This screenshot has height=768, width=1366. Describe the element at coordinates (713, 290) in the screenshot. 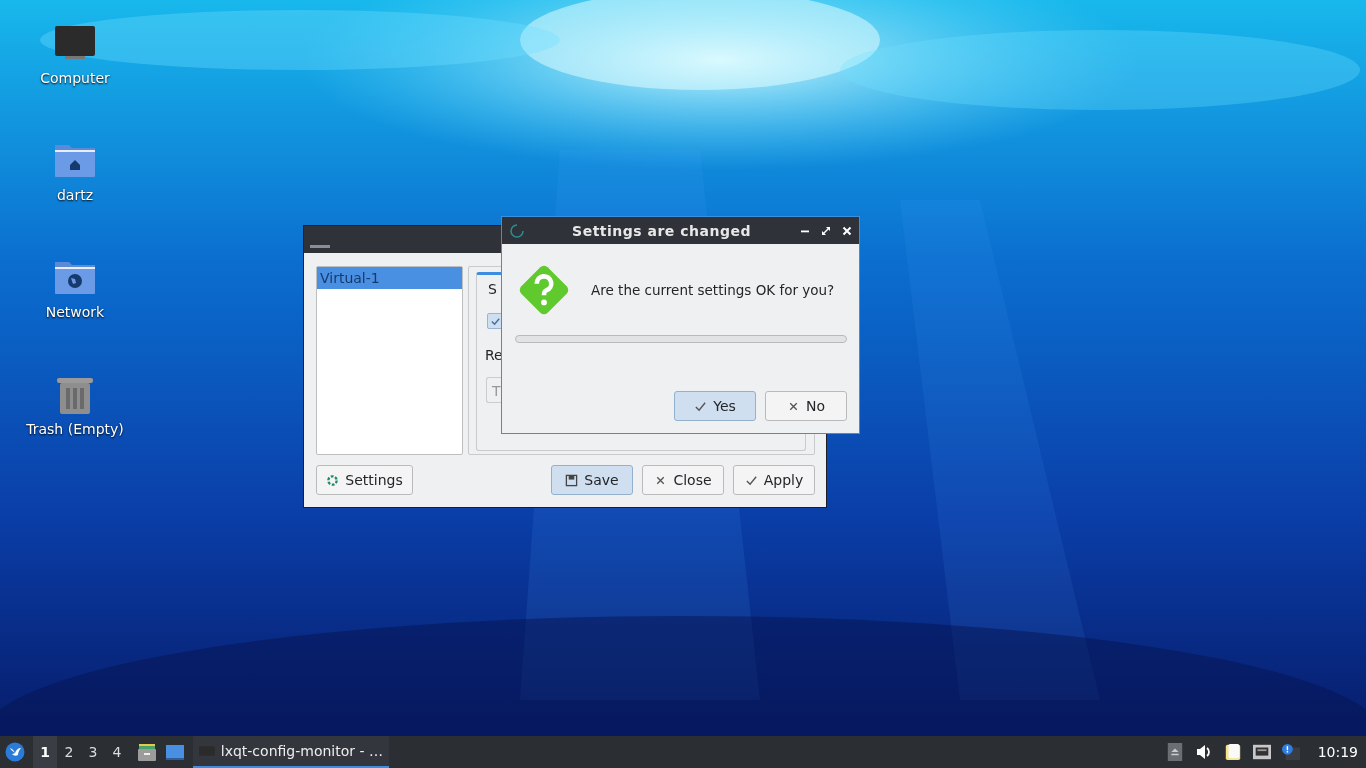

I see `dialog-message: Are the current settings OK for you?` at that location.